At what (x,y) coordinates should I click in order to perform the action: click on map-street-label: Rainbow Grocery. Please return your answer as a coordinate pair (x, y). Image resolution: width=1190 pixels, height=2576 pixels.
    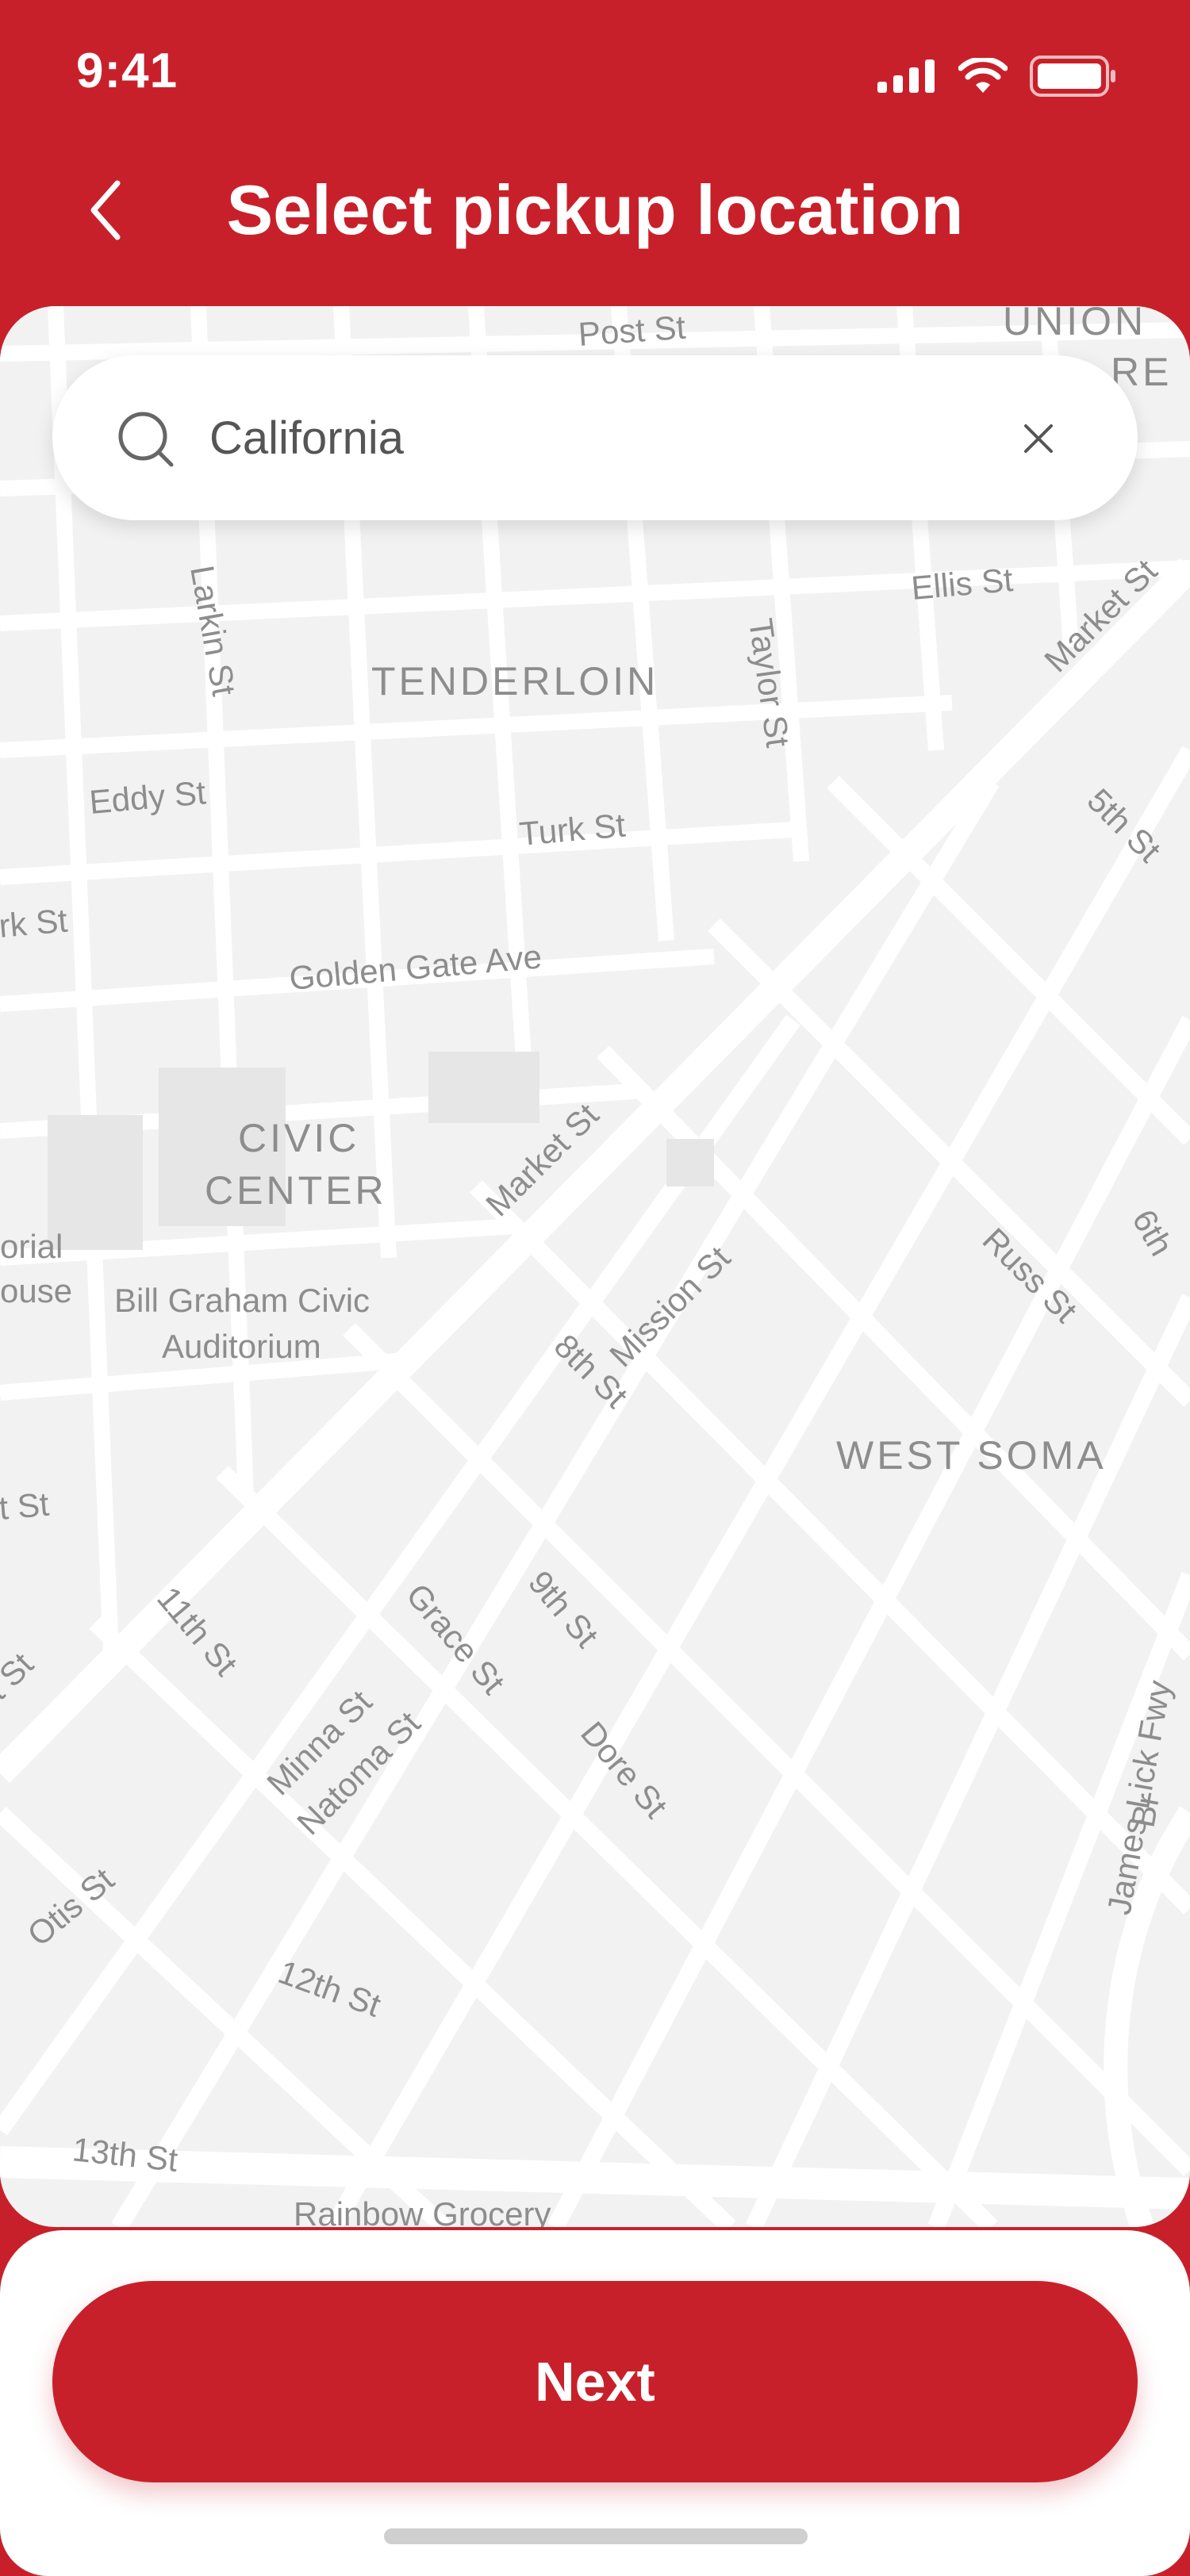
    Looking at the image, I should click on (422, 2211).